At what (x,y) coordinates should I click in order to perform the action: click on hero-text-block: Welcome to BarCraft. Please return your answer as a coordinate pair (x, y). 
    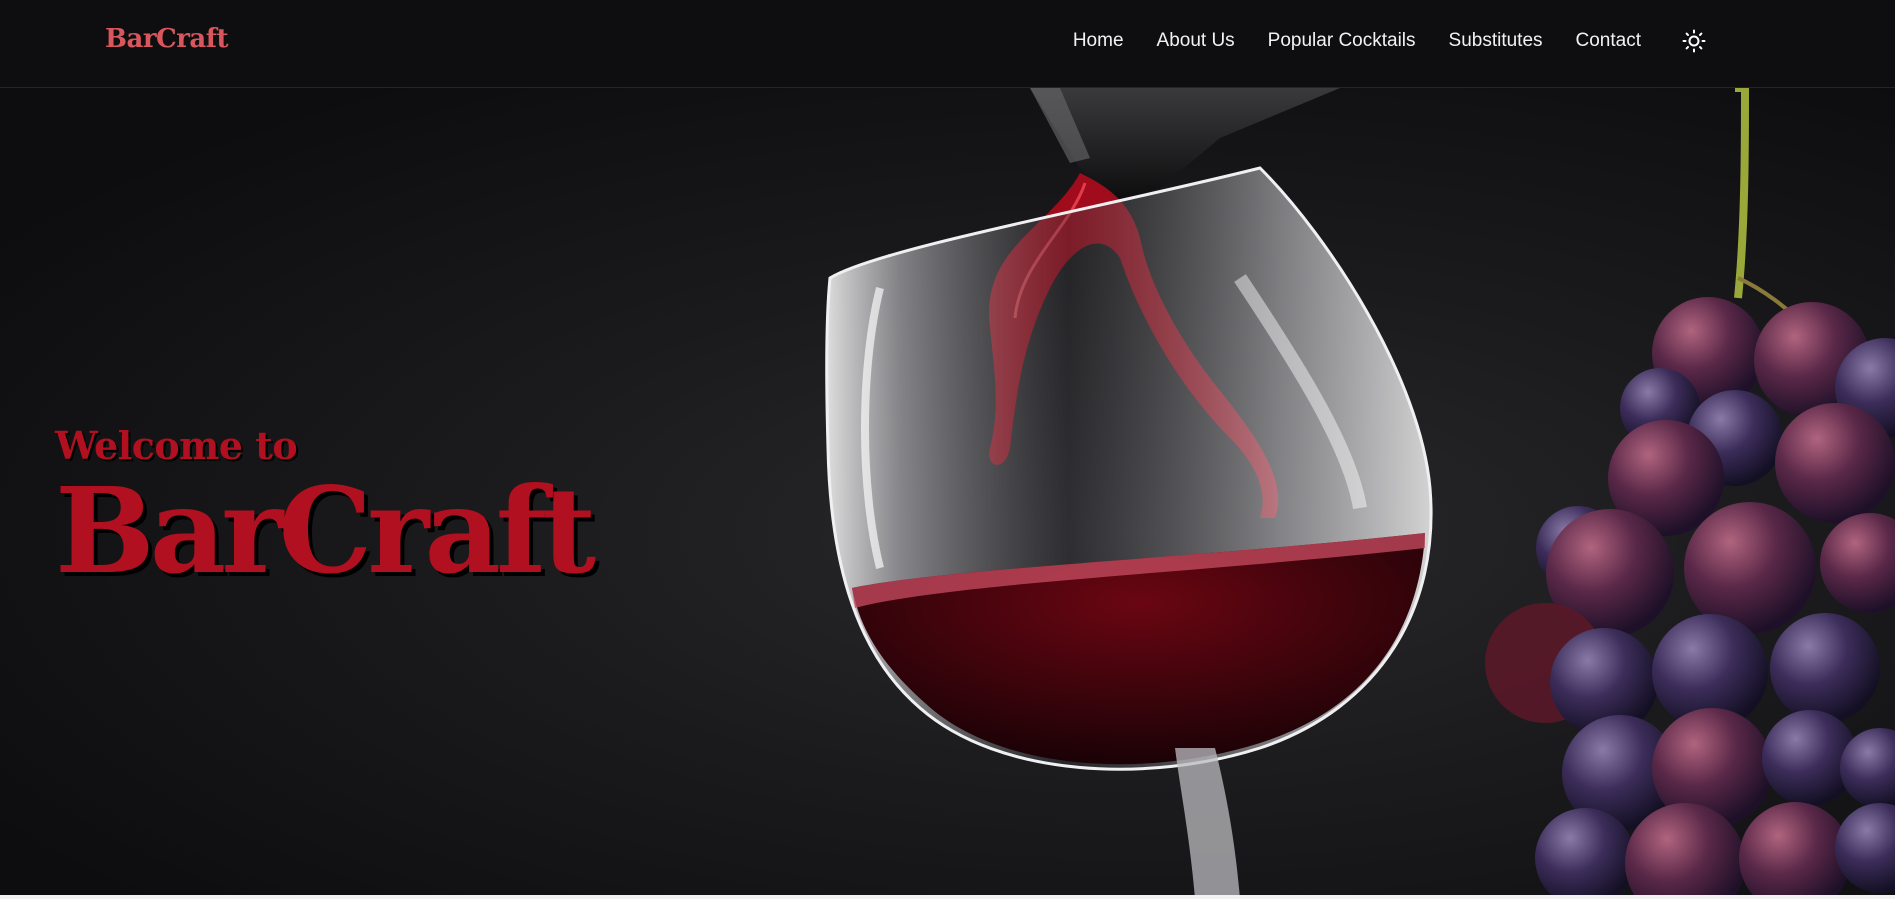
    Looking at the image, I should click on (325, 511).